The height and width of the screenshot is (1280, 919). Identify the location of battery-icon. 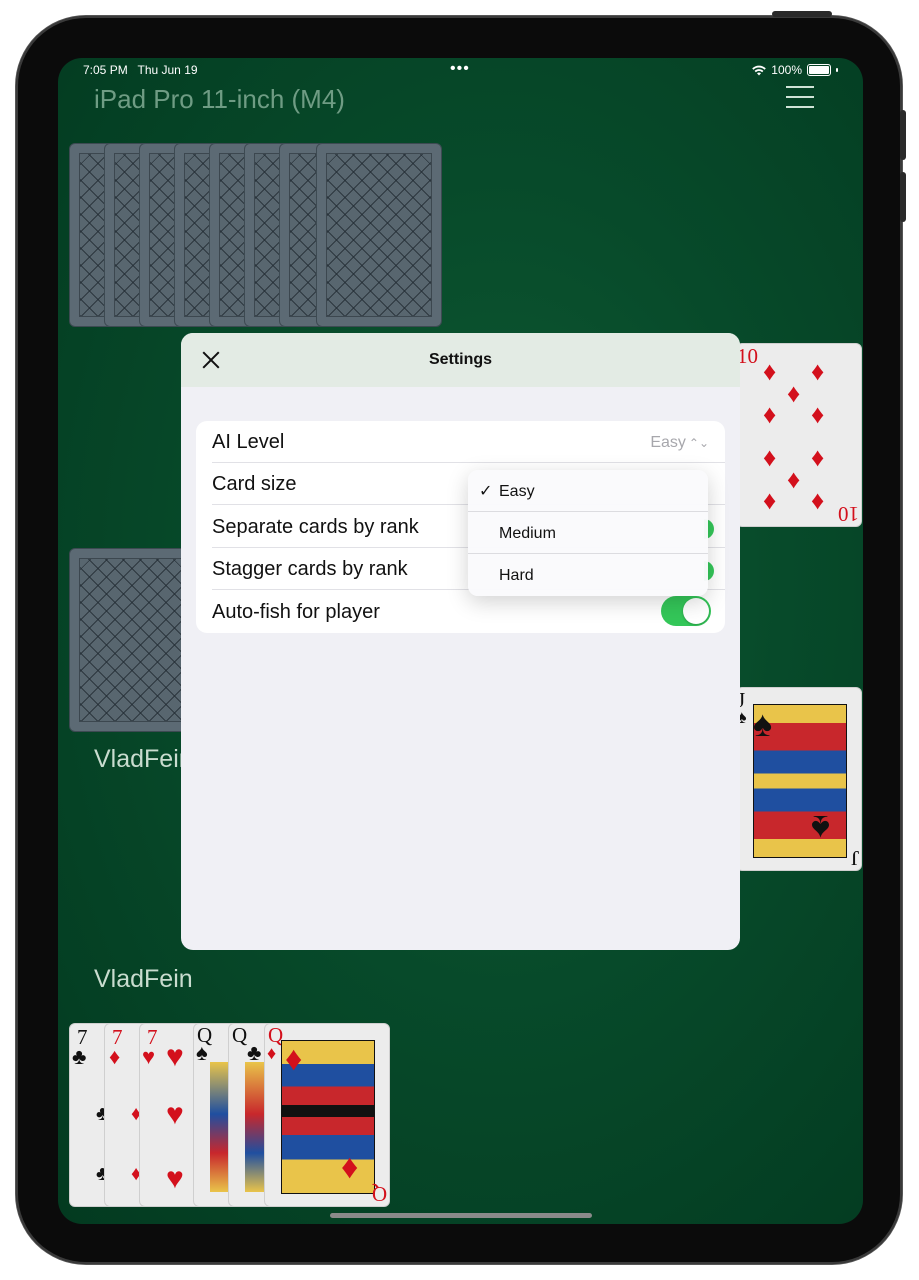
(819, 70).